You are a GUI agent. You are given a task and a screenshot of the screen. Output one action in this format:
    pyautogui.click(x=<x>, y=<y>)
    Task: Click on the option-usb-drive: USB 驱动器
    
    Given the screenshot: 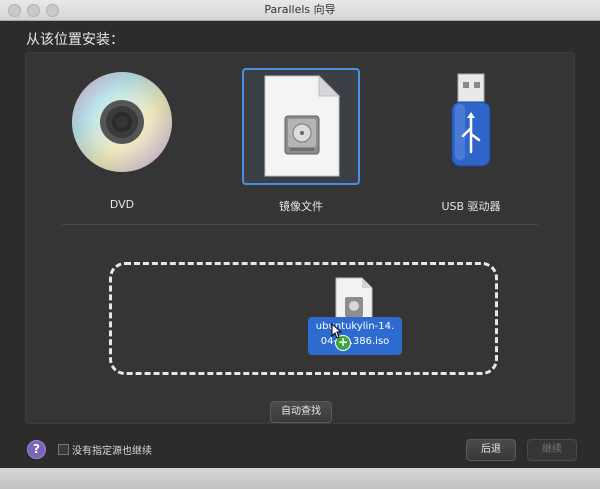 What is the action you would take?
    pyautogui.click(x=471, y=143)
    